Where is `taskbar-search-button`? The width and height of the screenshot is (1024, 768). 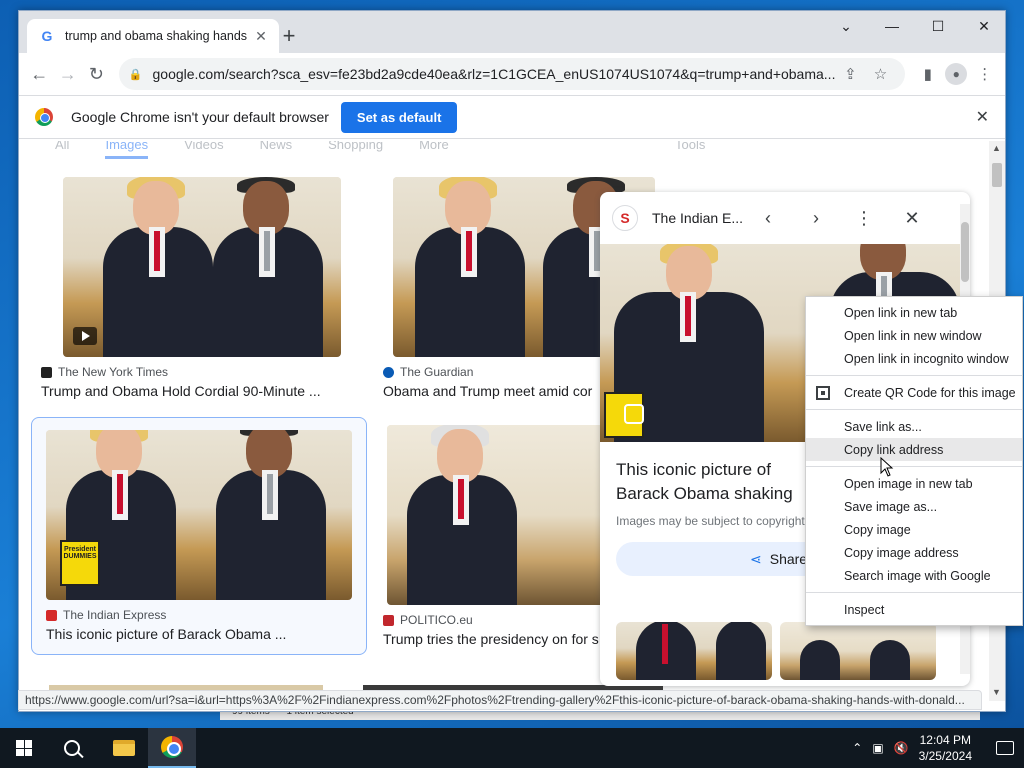
taskbar-search-button is located at coordinates (72, 748).